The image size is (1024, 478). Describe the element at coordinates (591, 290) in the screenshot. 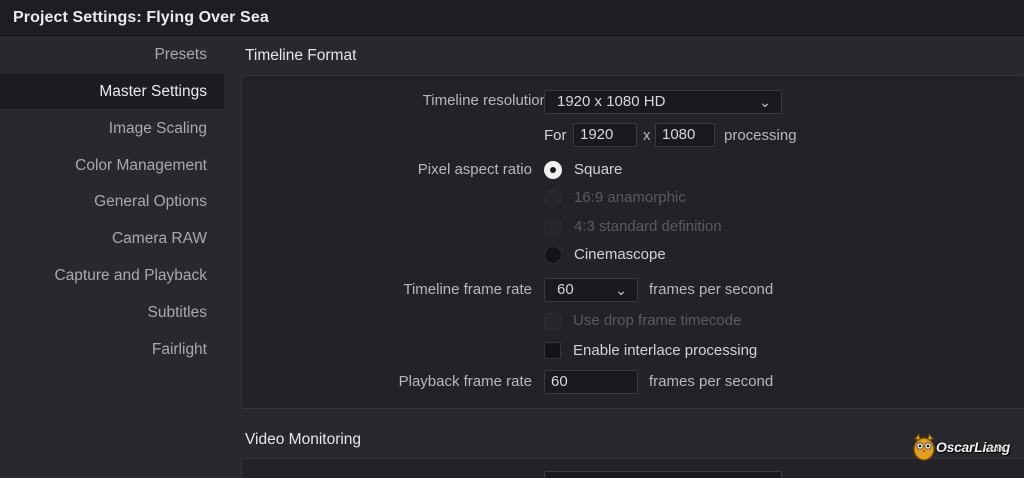

I see `timeline-frame-rate-dropdown: 60 ⌄` at that location.